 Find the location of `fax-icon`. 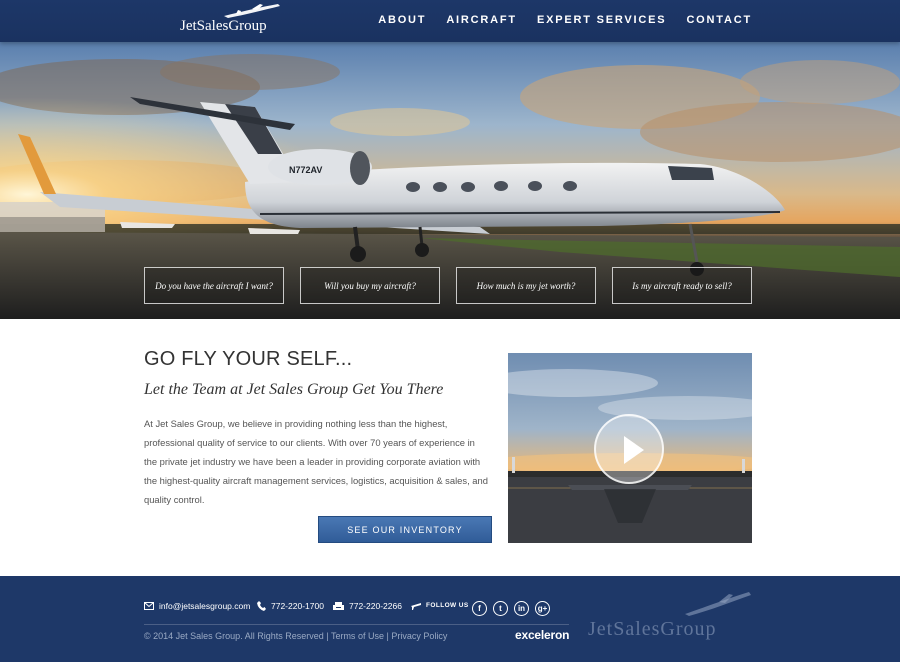

fax-icon is located at coordinates (338, 606).